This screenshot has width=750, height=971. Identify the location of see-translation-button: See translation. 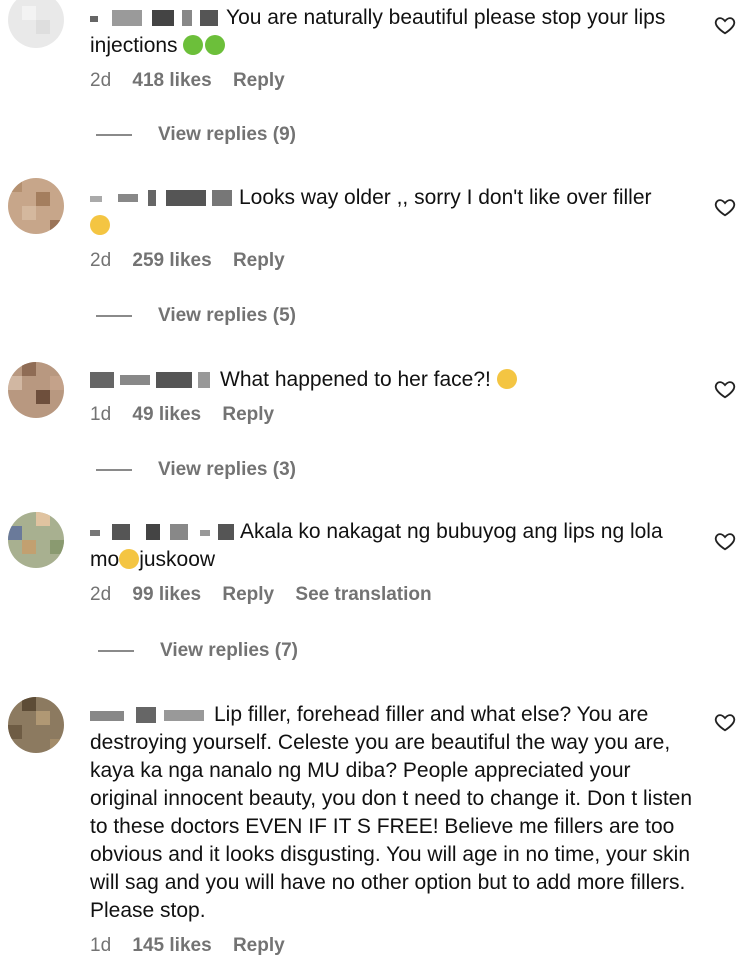
(363, 594).